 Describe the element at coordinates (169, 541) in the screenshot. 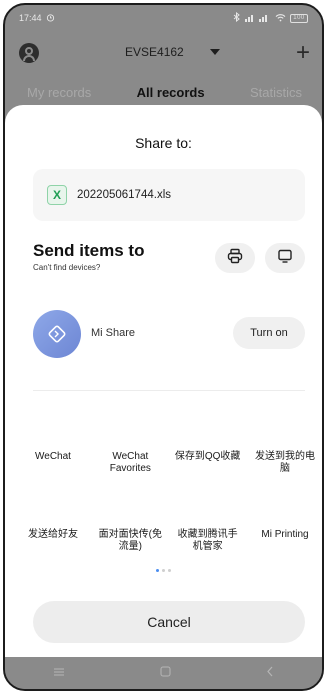

I see `share-apps-row-2: 发送给好友 面对面快传(免流量) 收藏到腾讯手机管家 Mi Printing` at that location.